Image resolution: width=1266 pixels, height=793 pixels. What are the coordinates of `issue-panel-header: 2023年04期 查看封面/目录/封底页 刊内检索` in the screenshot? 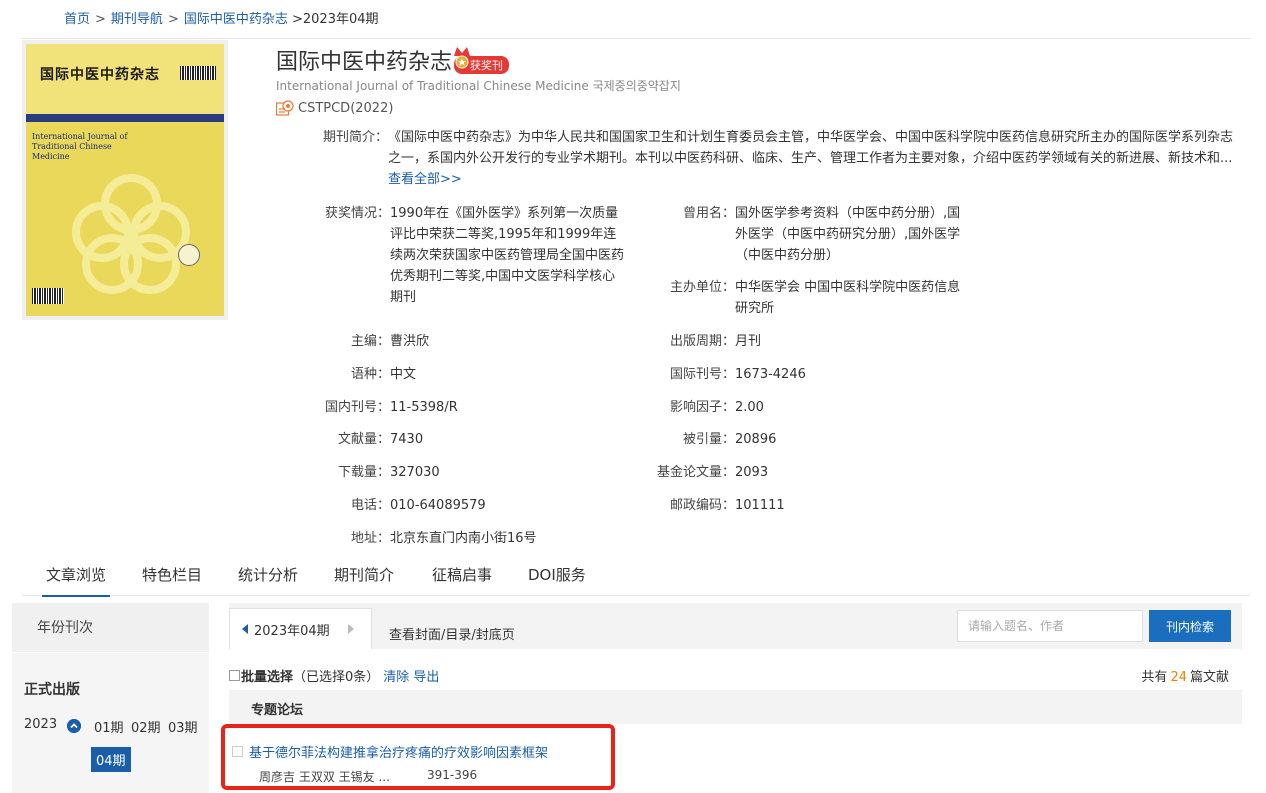 It's located at (735, 626).